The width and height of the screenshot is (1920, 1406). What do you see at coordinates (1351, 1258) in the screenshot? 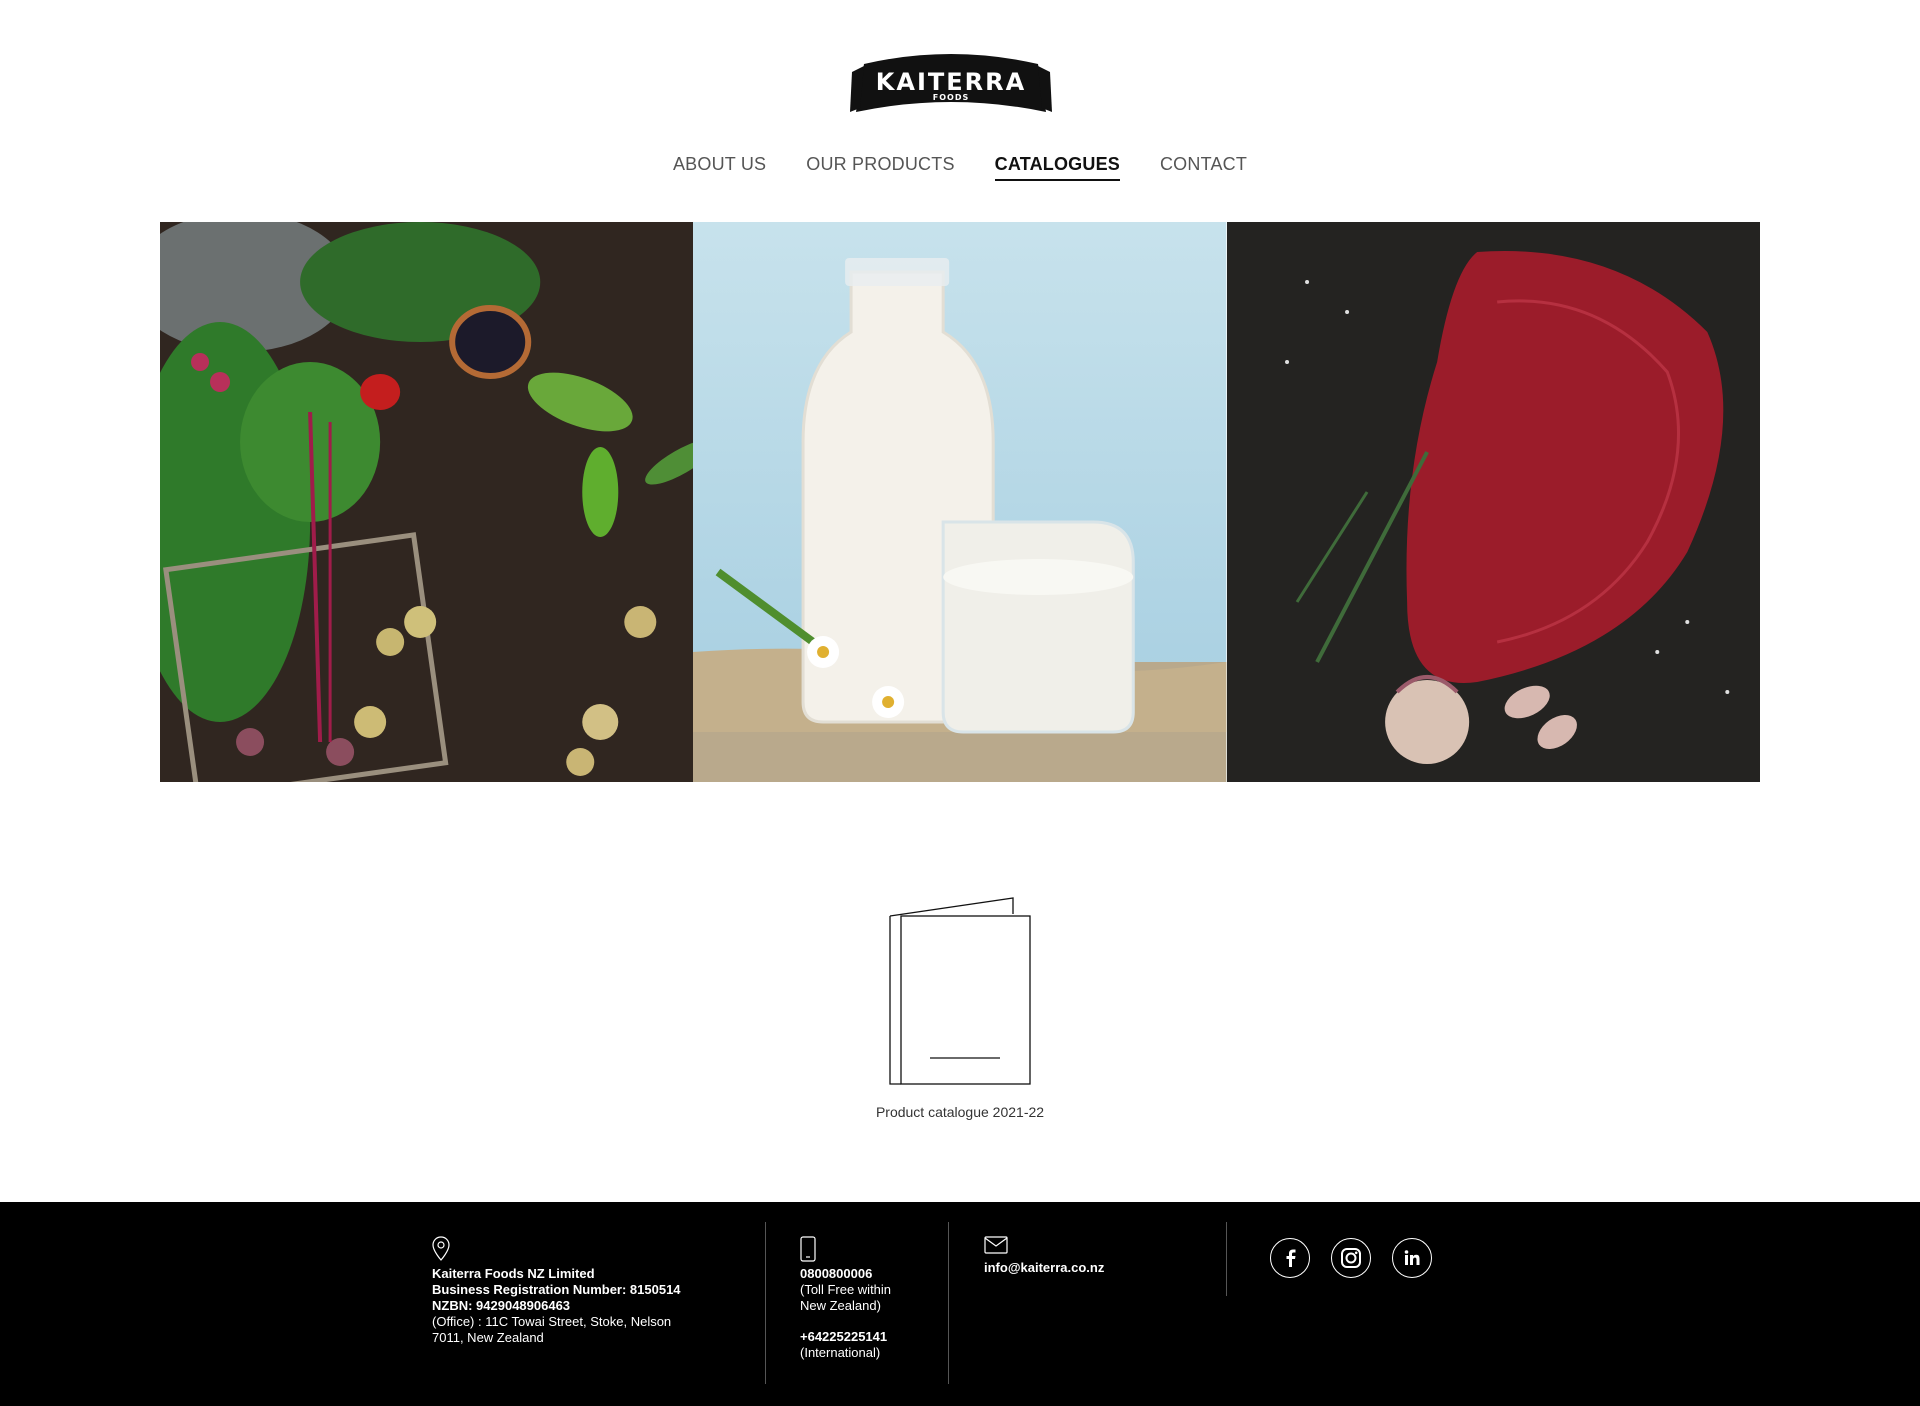
I see `instagram-icon` at bounding box center [1351, 1258].